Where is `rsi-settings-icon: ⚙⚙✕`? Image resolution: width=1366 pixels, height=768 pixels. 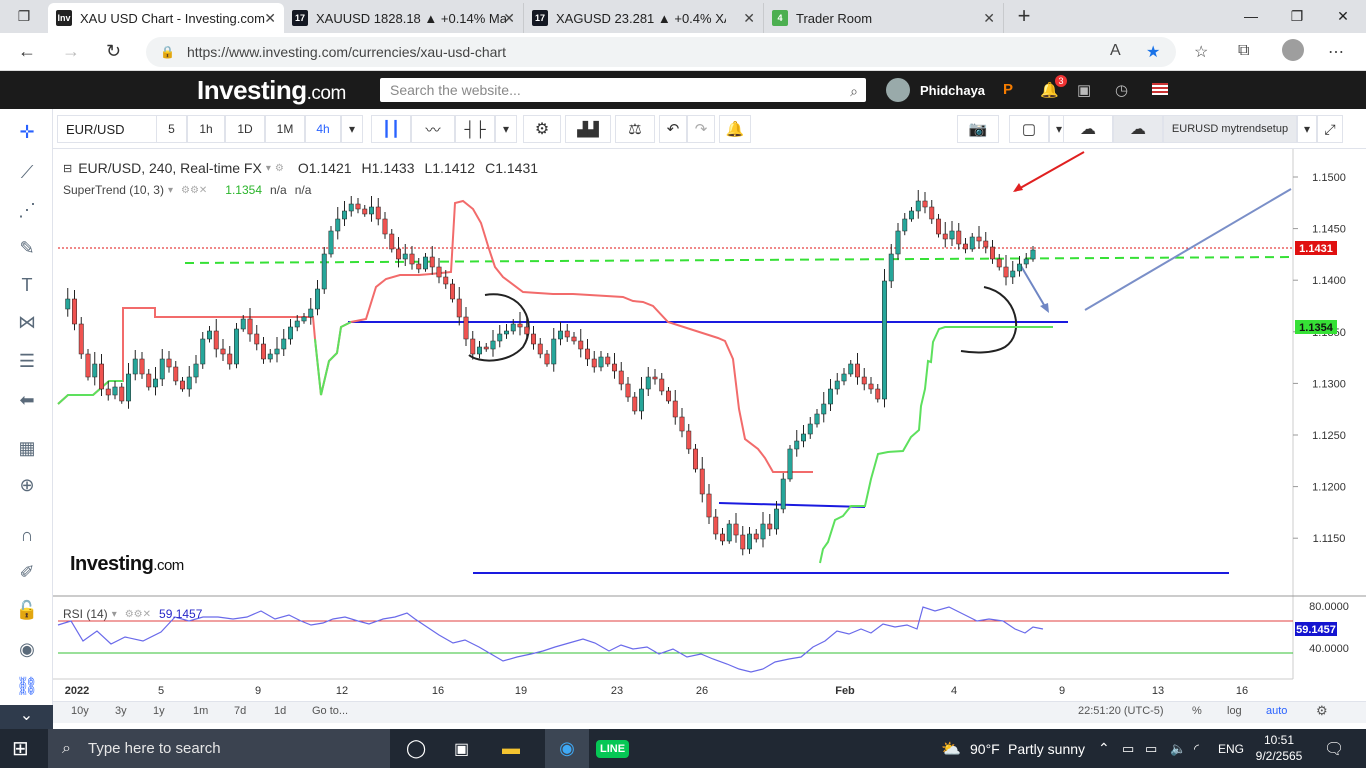
rsi-settings-icon: ⚙⚙✕ is located at coordinates (138, 614).